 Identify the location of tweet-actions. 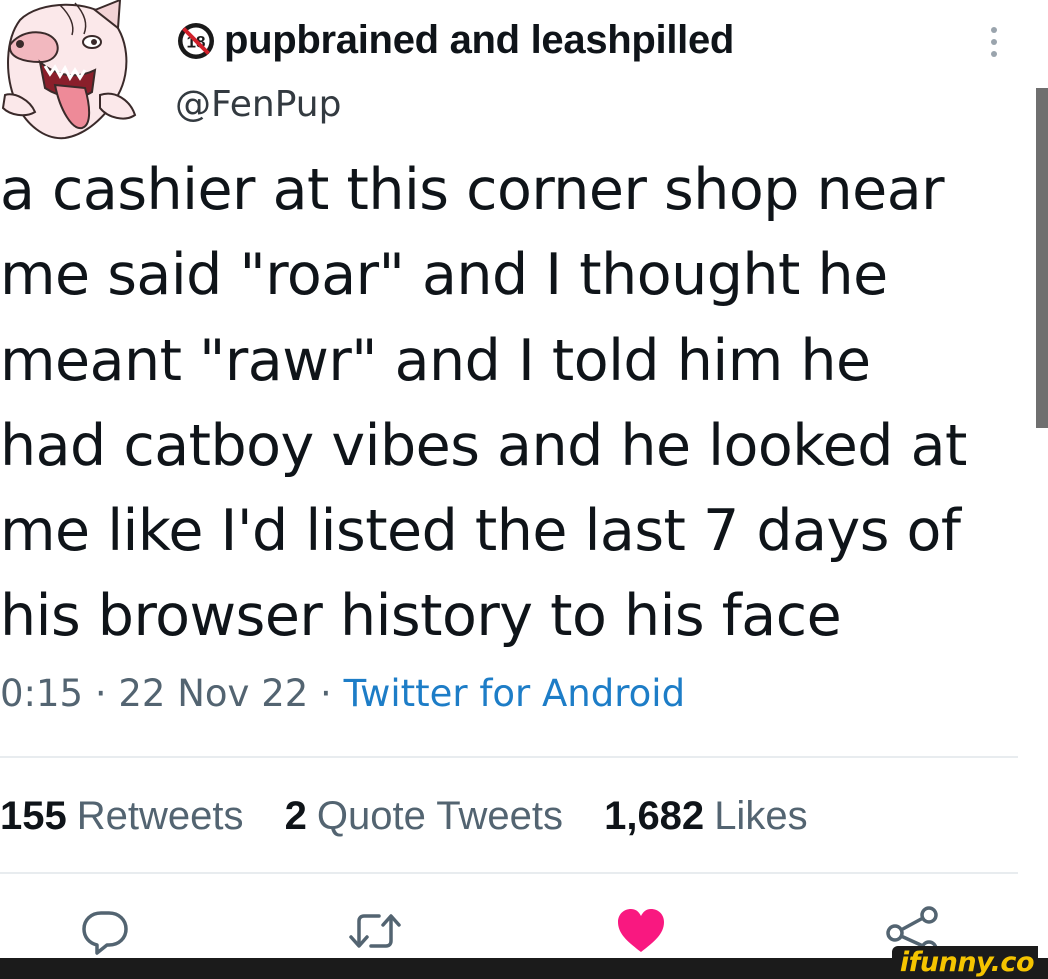
(524, 931).